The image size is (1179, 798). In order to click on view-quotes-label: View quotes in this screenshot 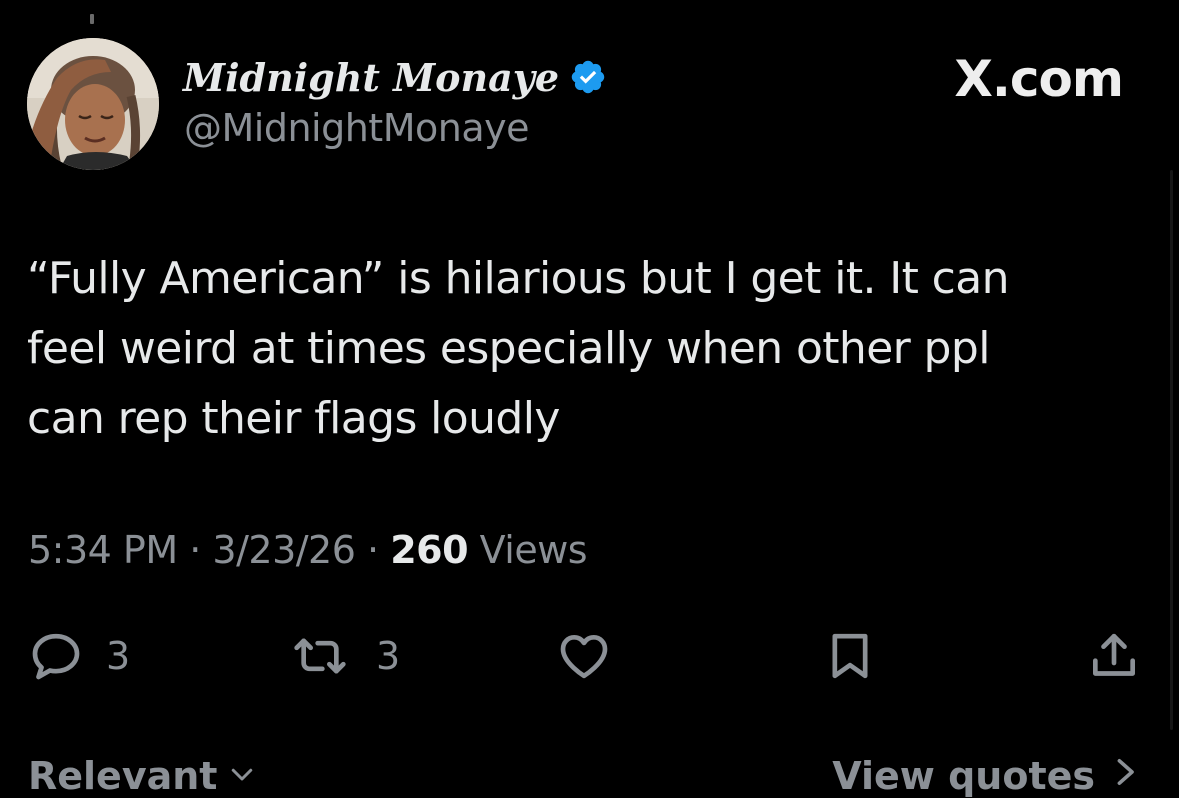, I will do `click(963, 776)`.